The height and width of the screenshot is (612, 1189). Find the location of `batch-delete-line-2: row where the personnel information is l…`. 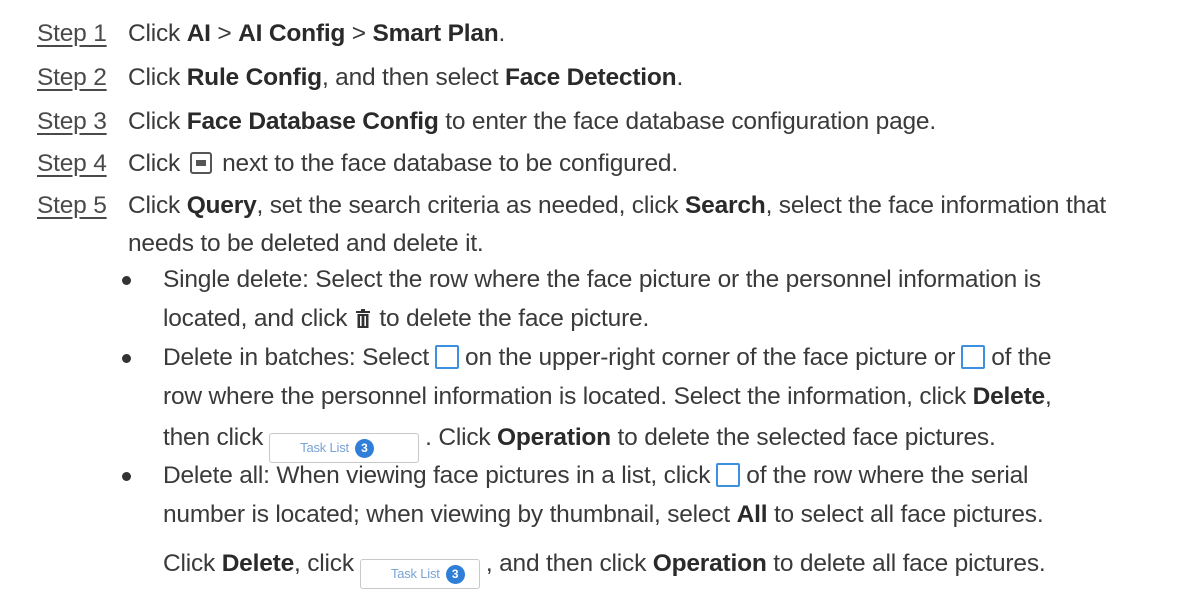

batch-delete-line-2: row where the personnel information is l… is located at coordinates (607, 397).